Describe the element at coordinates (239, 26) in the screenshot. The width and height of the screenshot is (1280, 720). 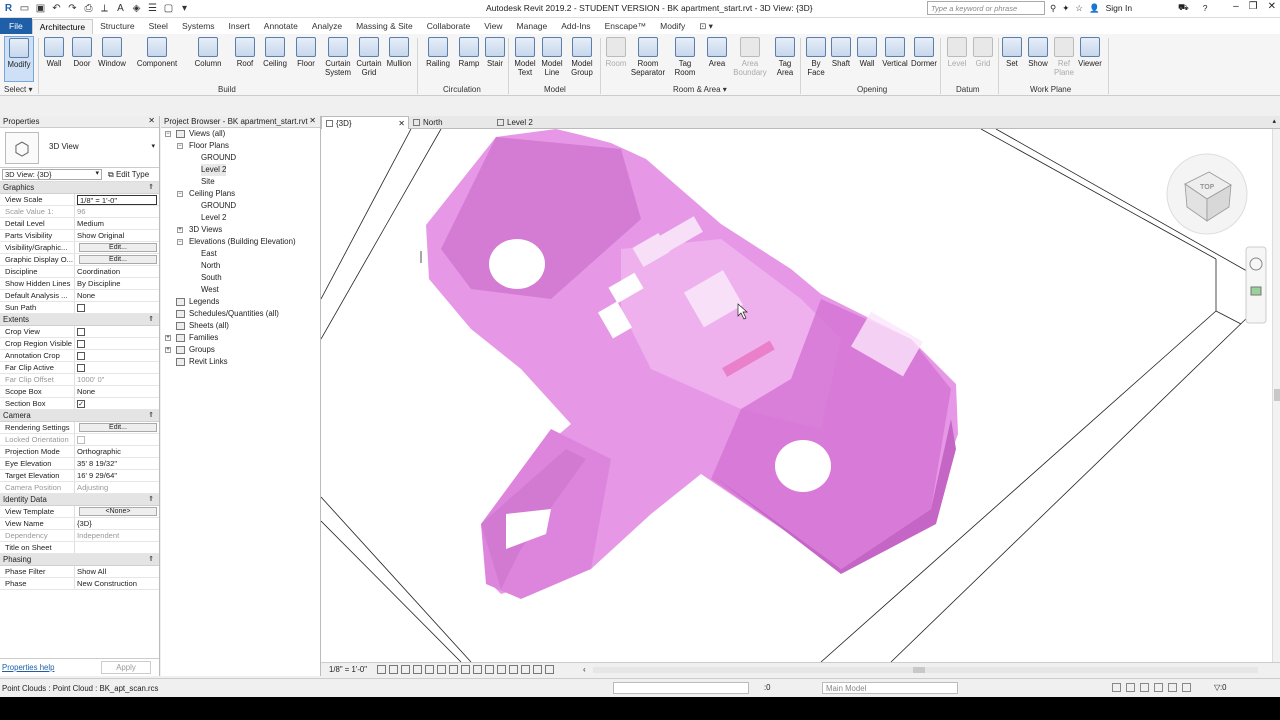
I see `tab-insert: Insert` at that location.